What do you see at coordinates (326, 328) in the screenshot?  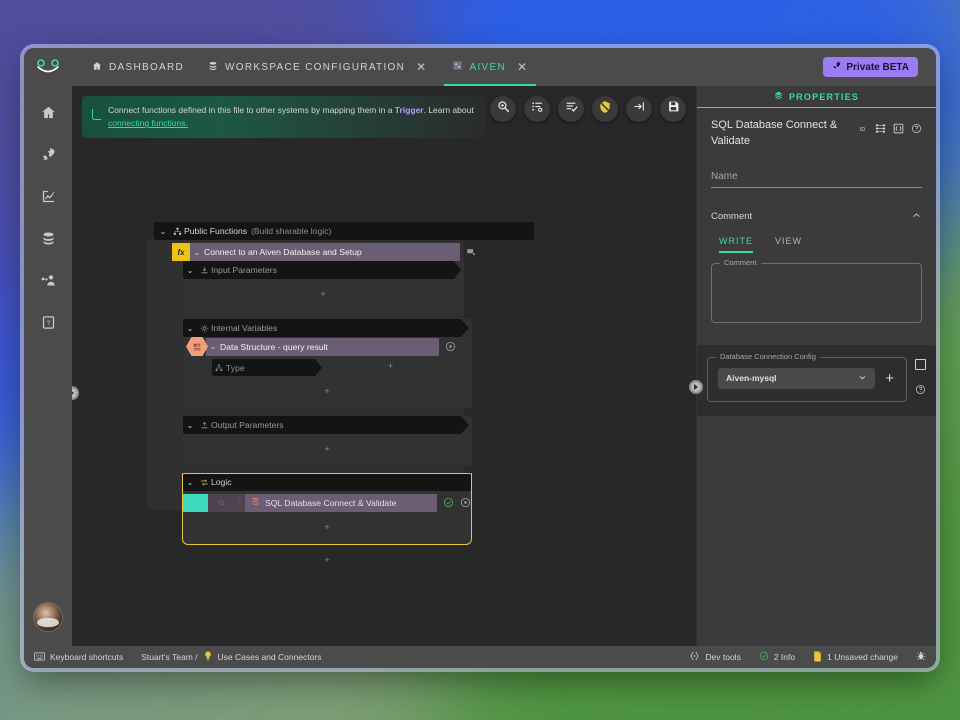 I see `internal-variables-header: ⌄ Internal Variables` at bounding box center [326, 328].